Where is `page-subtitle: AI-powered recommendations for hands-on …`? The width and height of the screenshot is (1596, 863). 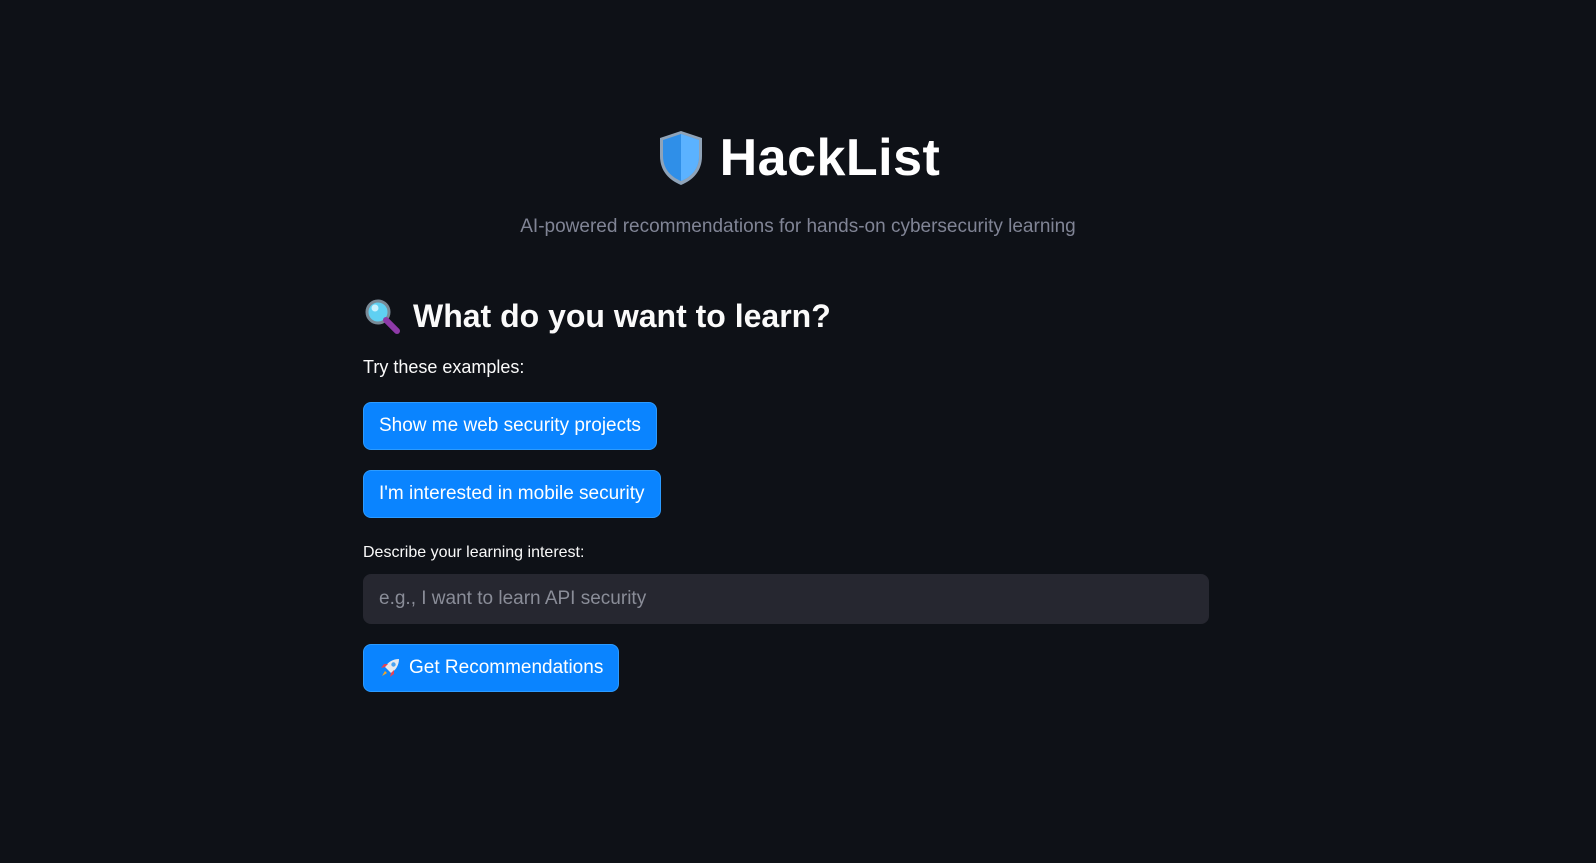
page-subtitle: AI-powered recommendations for hands-on … is located at coordinates (798, 226).